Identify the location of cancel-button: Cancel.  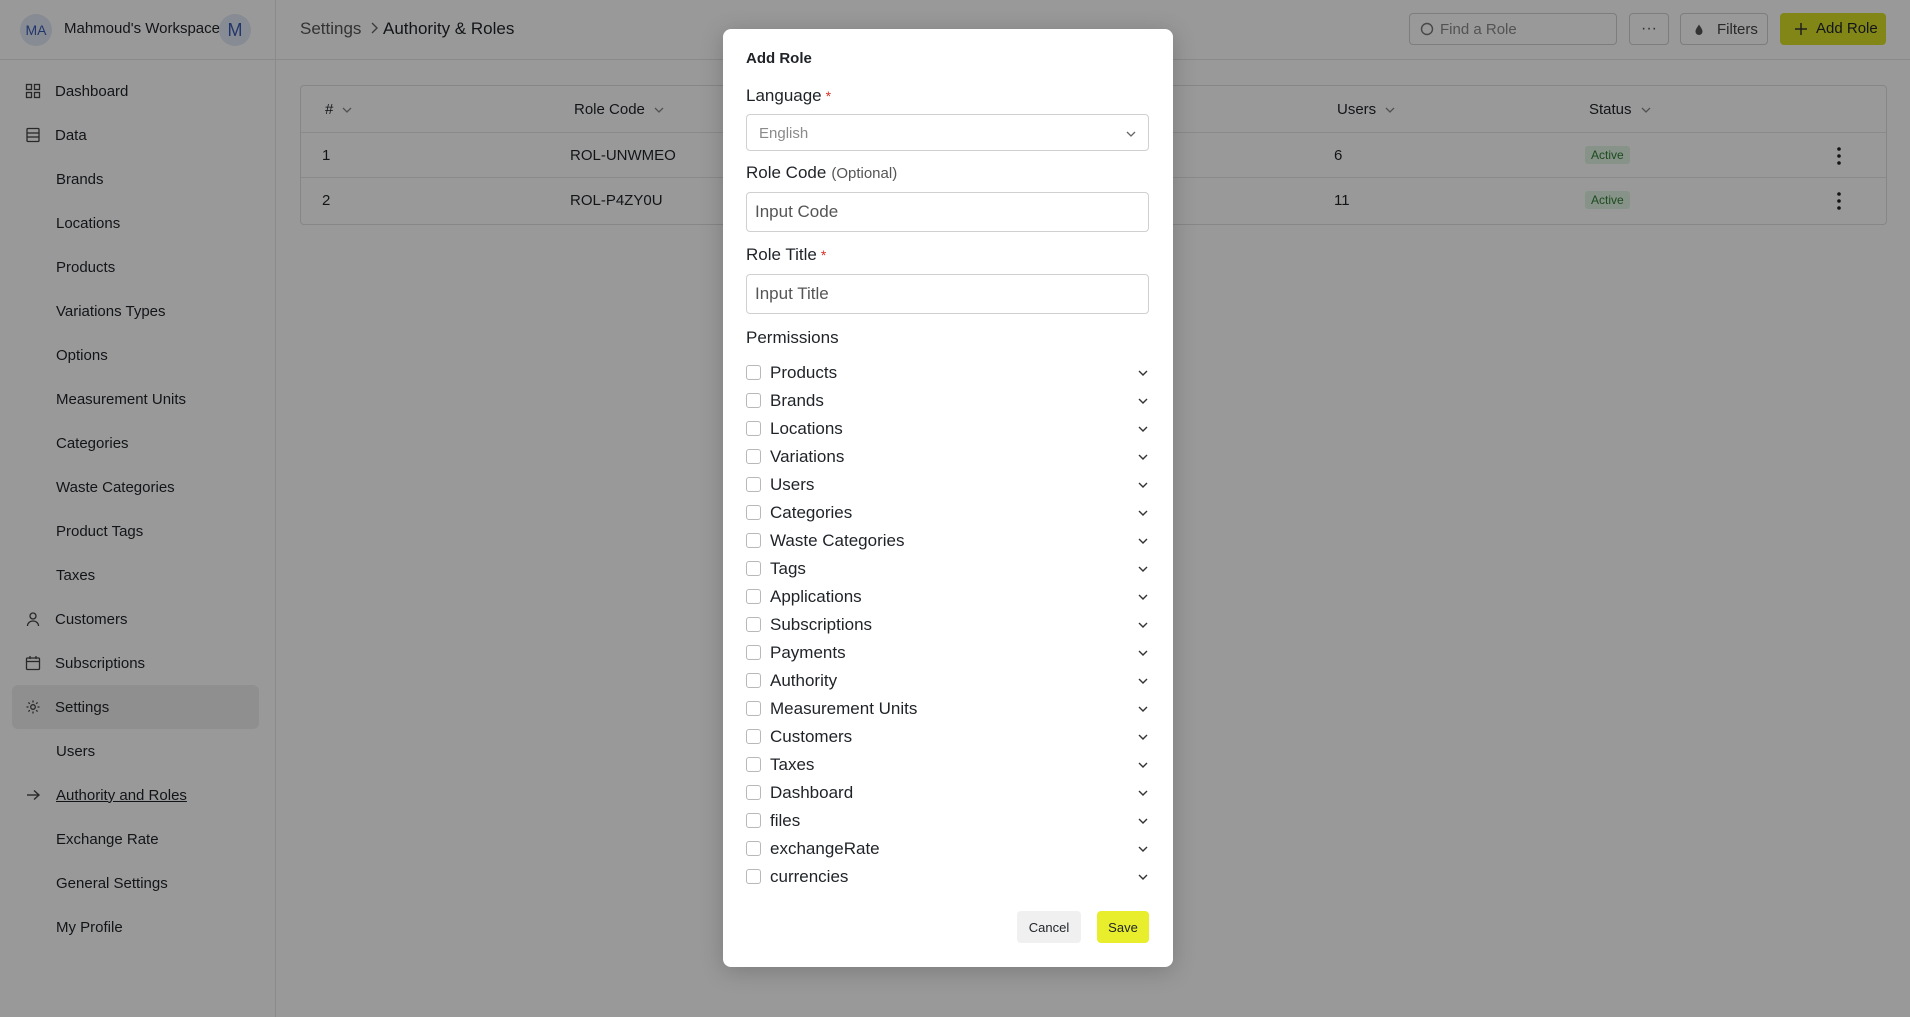
(1049, 927).